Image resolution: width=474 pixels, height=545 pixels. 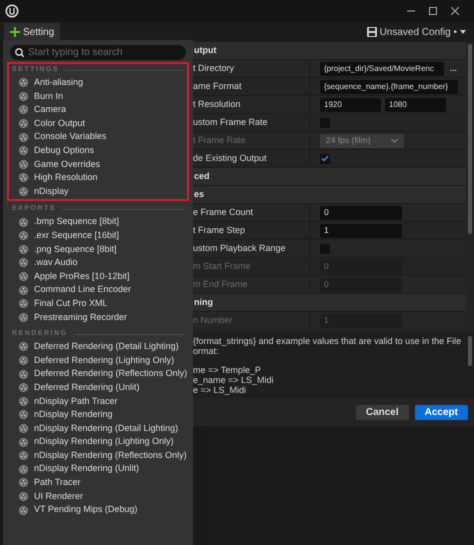 What do you see at coordinates (98, 387) in the screenshot?
I see `menu-item: Deferred Rendering (Unlit)` at bounding box center [98, 387].